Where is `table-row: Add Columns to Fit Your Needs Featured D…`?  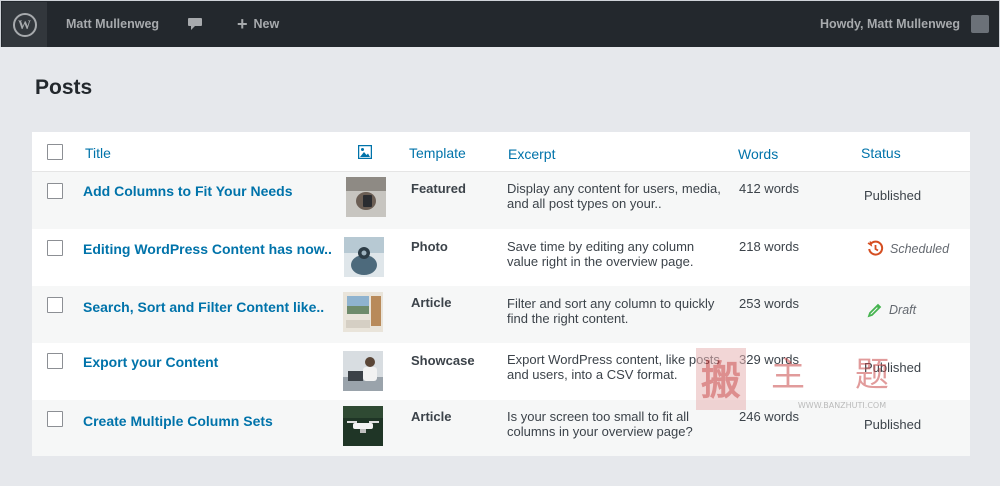
table-row: Add Columns to Fit Your Needs Featured D… is located at coordinates (501, 200).